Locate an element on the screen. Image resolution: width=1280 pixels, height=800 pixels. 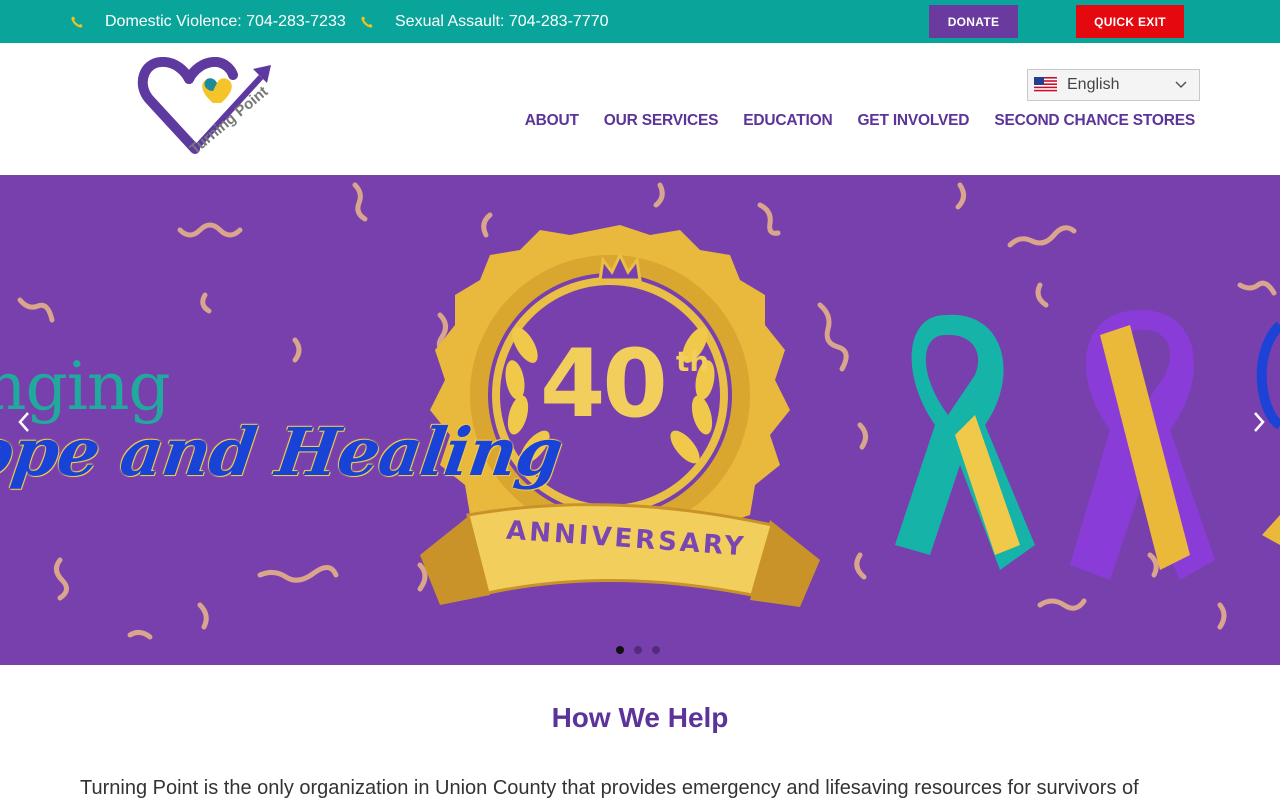
how-we-help-heading: How We Help is located at coordinates (640, 717).